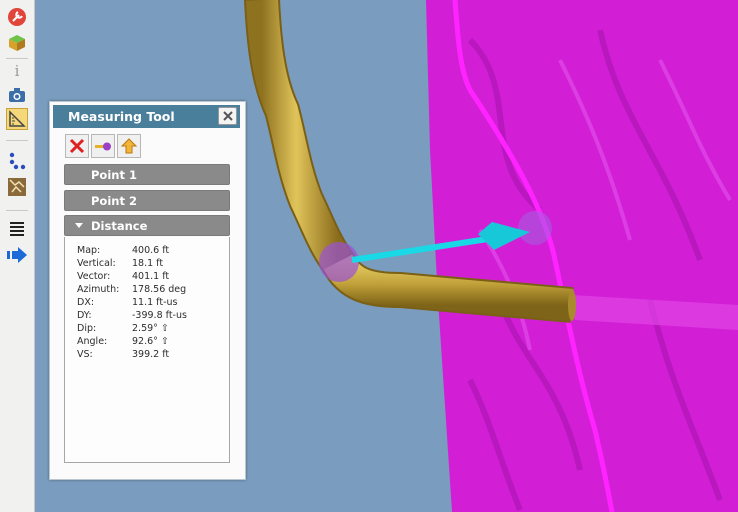 The image size is (738, 512). I want to click on close-button, so click(227, 116).